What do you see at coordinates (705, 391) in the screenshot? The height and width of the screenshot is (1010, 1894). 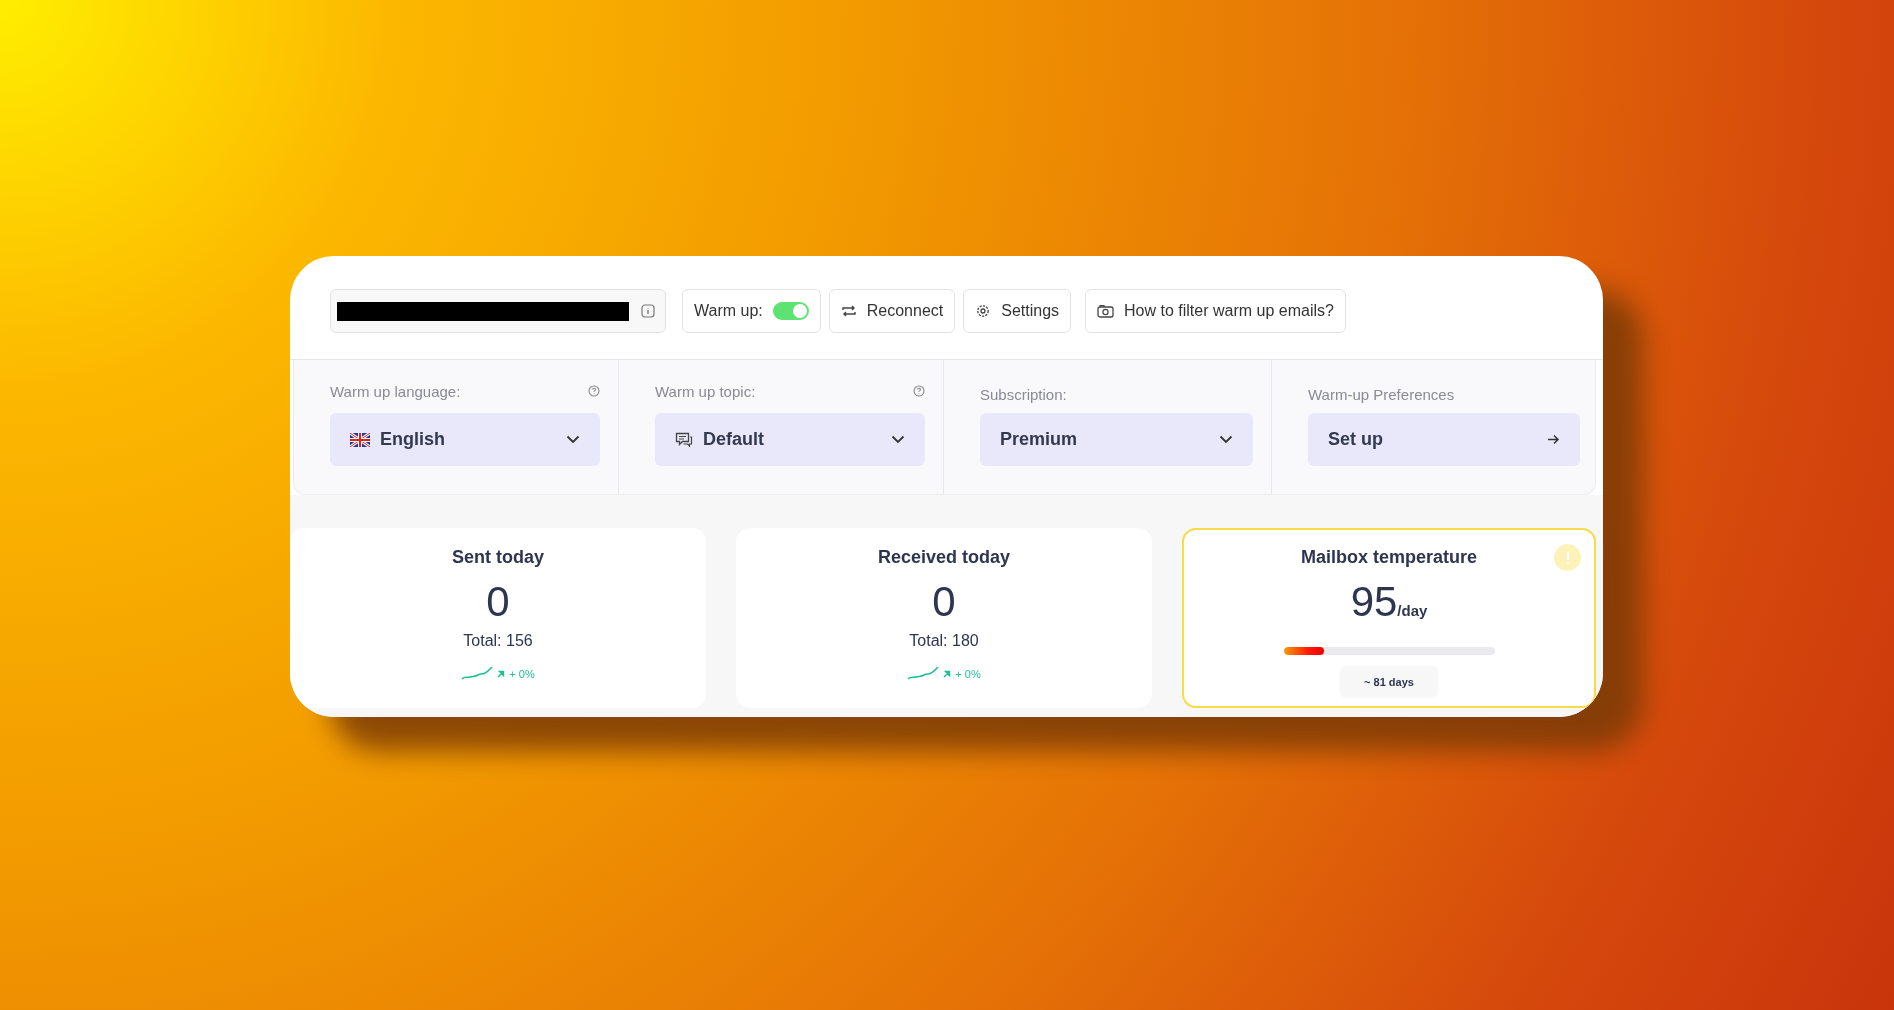 I see `setting-label: Warm up topic:` at bounding box center [705, 391].